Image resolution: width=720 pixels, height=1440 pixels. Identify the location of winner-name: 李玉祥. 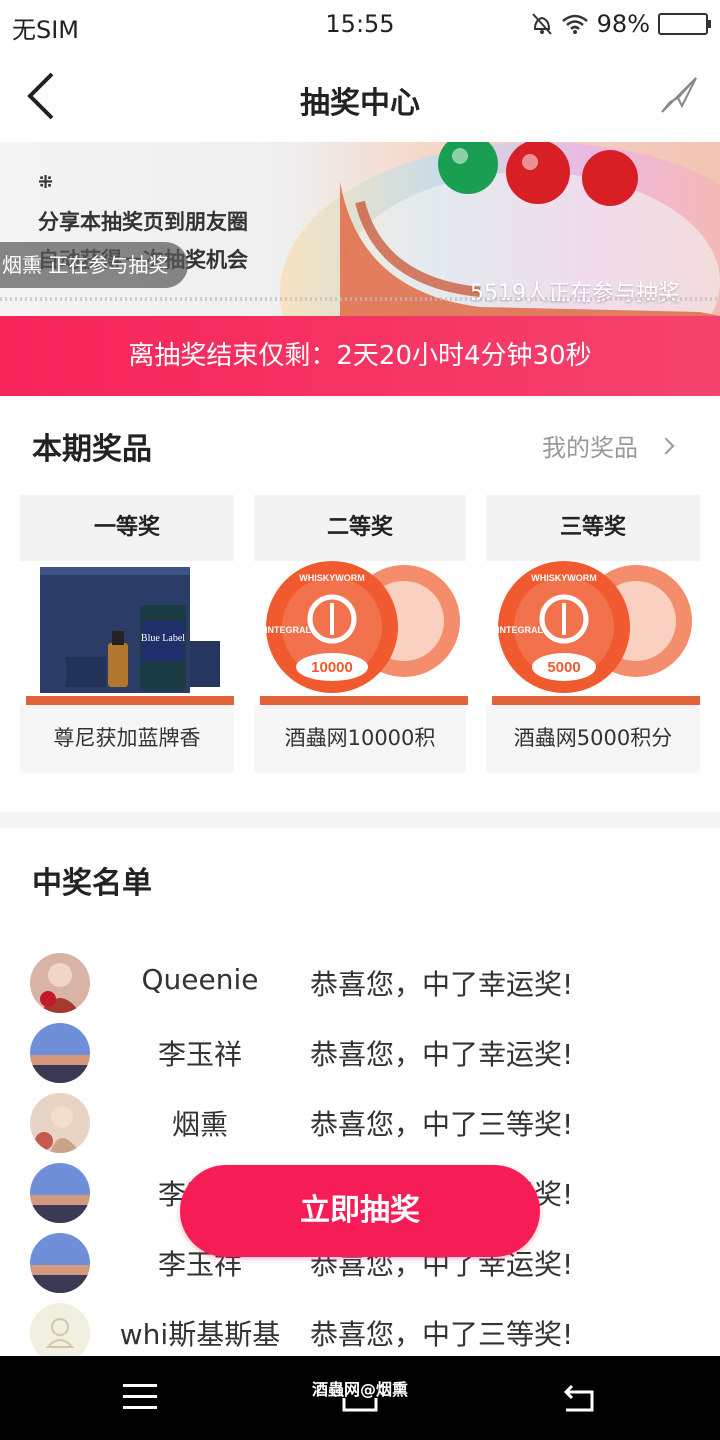
(199, 1054).